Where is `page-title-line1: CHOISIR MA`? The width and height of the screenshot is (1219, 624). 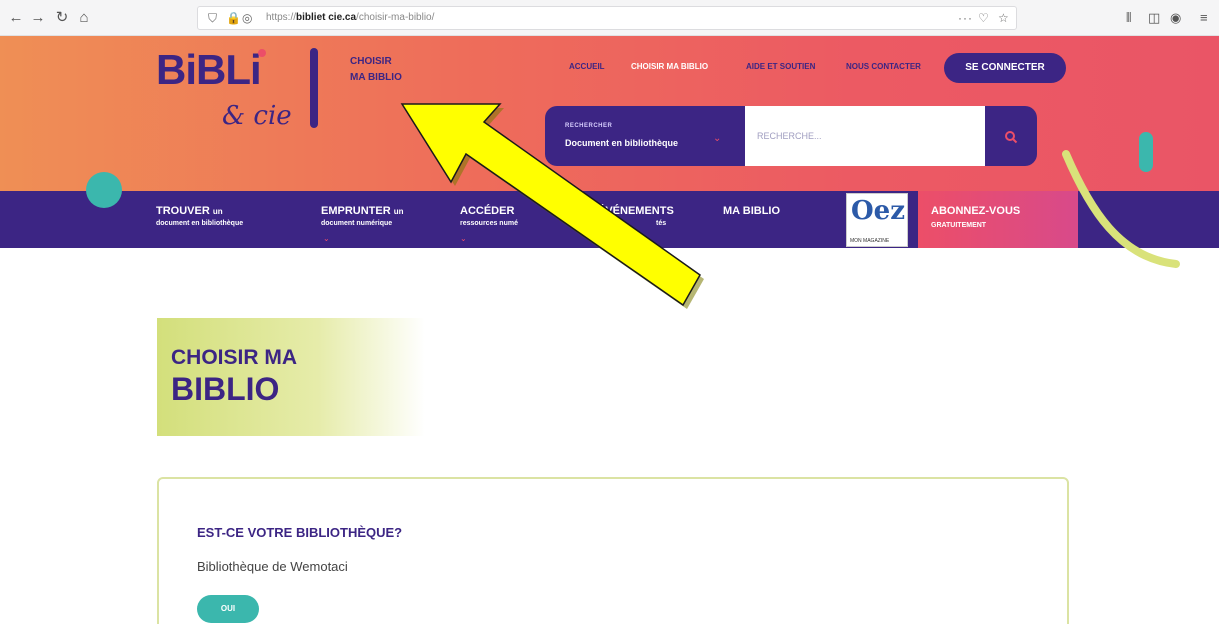 page-title-line1: CHOISIR MA is located at coordinates (234, 357).